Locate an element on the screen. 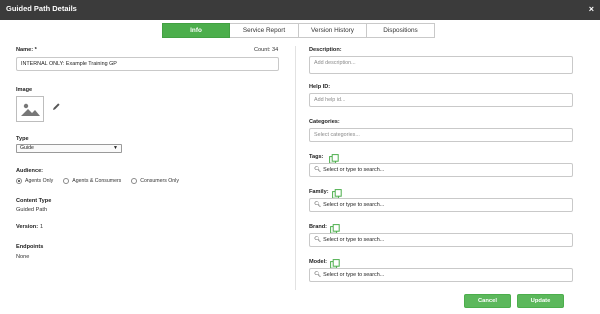 Image resolution: width=600 pixels, height=314 pixels. content-type-label: Content Type is located at coordinates (34, 201).